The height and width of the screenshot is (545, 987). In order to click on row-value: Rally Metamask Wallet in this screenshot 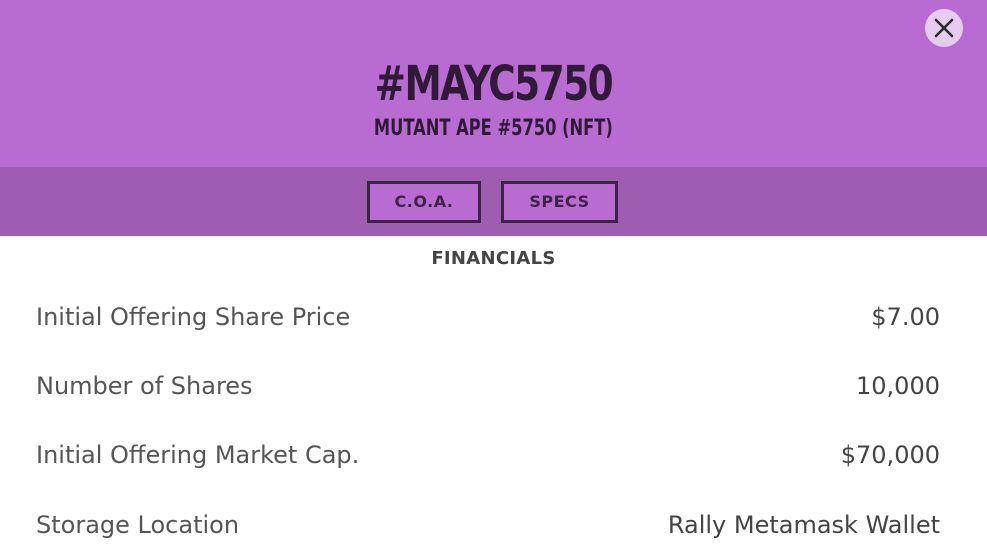, I will do `click(803, 525)`.